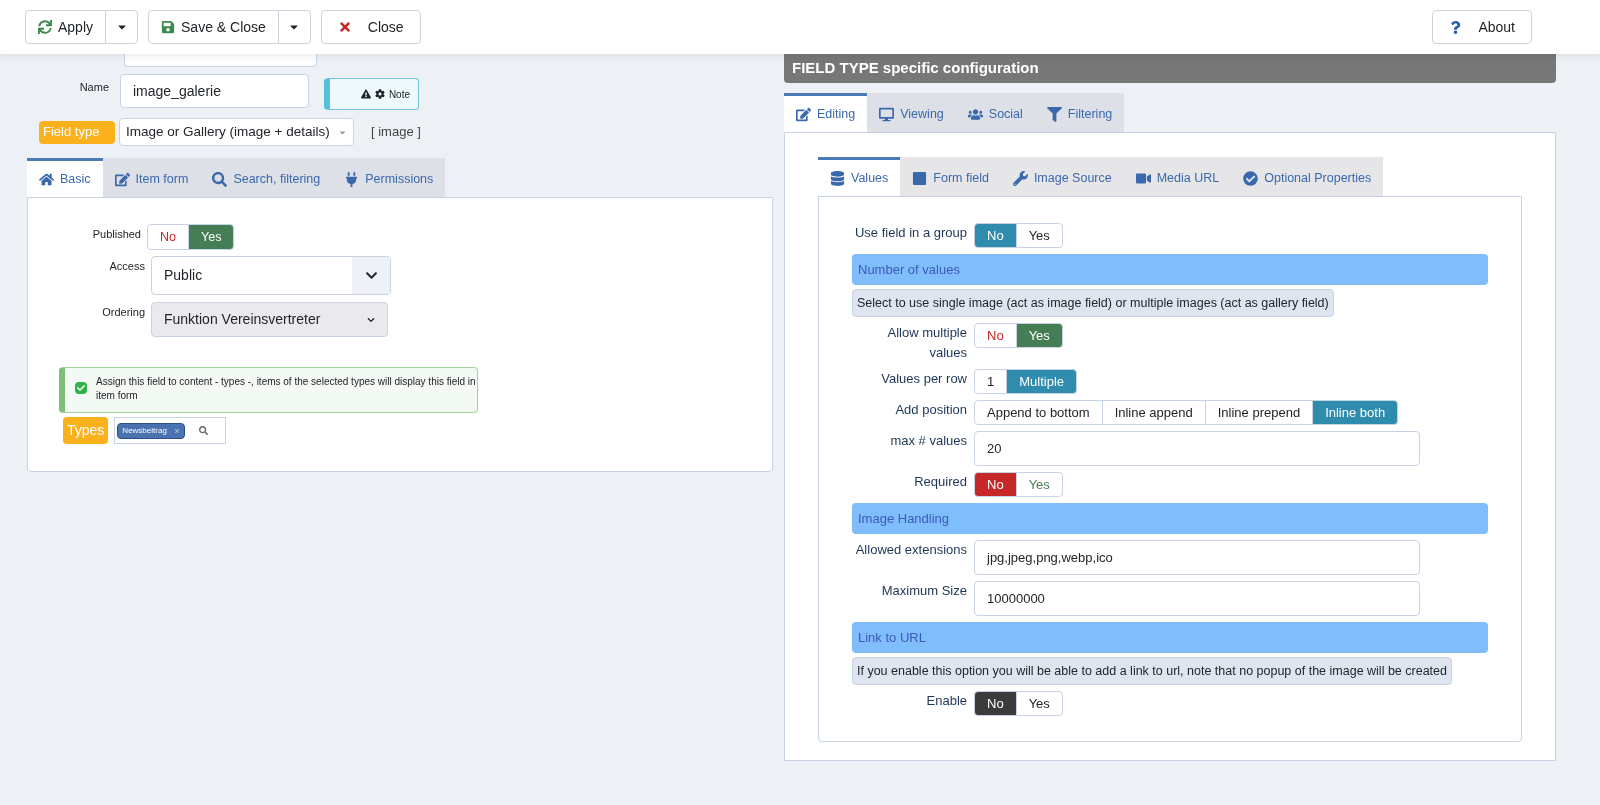 This screenshot has height=805, width=1600. What do you see at coordinates (370, 27) in the screenshot?
I see `toolbar-button: Close` at bounding box center [370, 27].